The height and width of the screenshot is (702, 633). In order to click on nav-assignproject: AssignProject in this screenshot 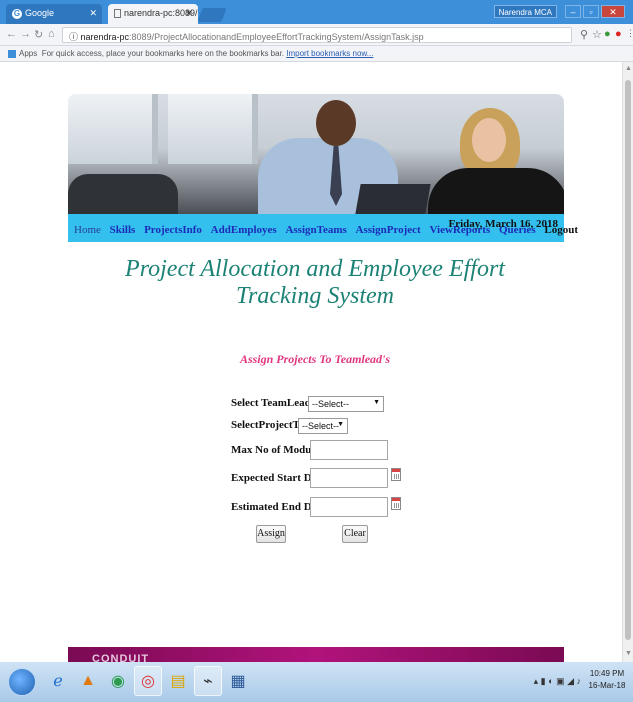, I will do `click(388, 230)`.